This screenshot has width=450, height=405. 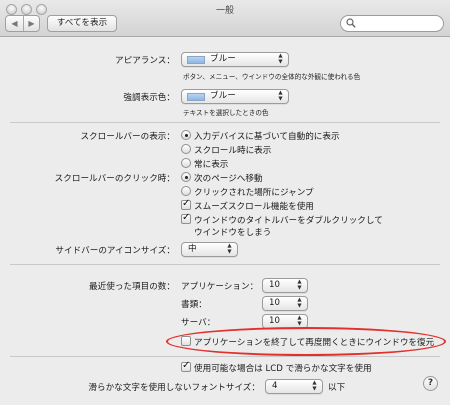 I want to click on scrollbar-click-next-page-radio, so click(x=186, y=177).